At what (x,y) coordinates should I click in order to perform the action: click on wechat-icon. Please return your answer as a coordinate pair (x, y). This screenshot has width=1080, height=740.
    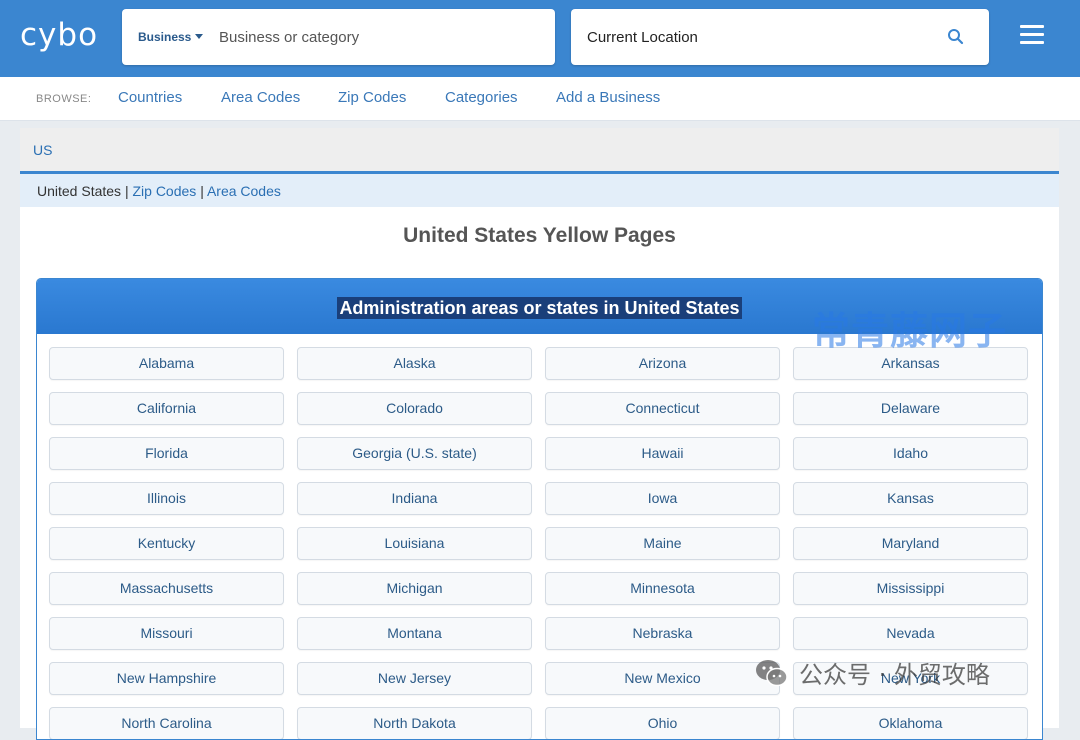
    Looking at the image, I should click on (772, 672).